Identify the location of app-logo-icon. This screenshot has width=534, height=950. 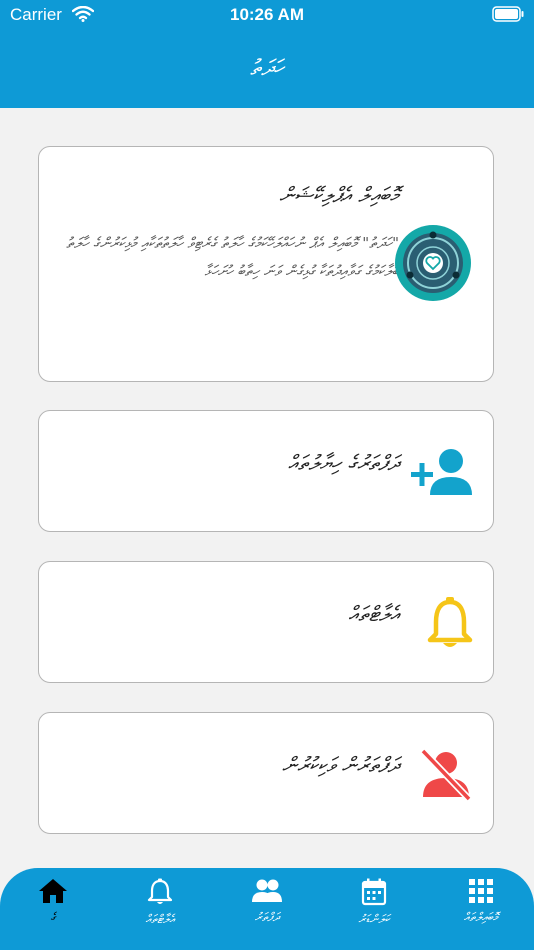
(433, 263).